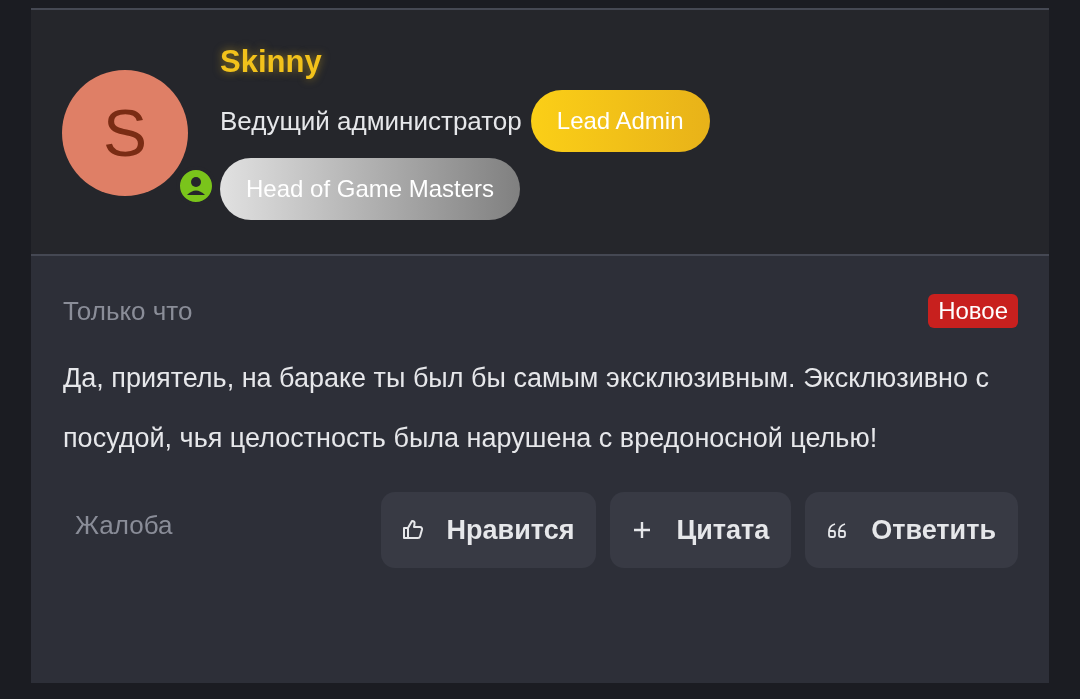 The height and width of the screenshot is (699, 1080). Describe the element at coordinates (412, 530) in the screenshot. I see `thumbs-up-icon` at that location.